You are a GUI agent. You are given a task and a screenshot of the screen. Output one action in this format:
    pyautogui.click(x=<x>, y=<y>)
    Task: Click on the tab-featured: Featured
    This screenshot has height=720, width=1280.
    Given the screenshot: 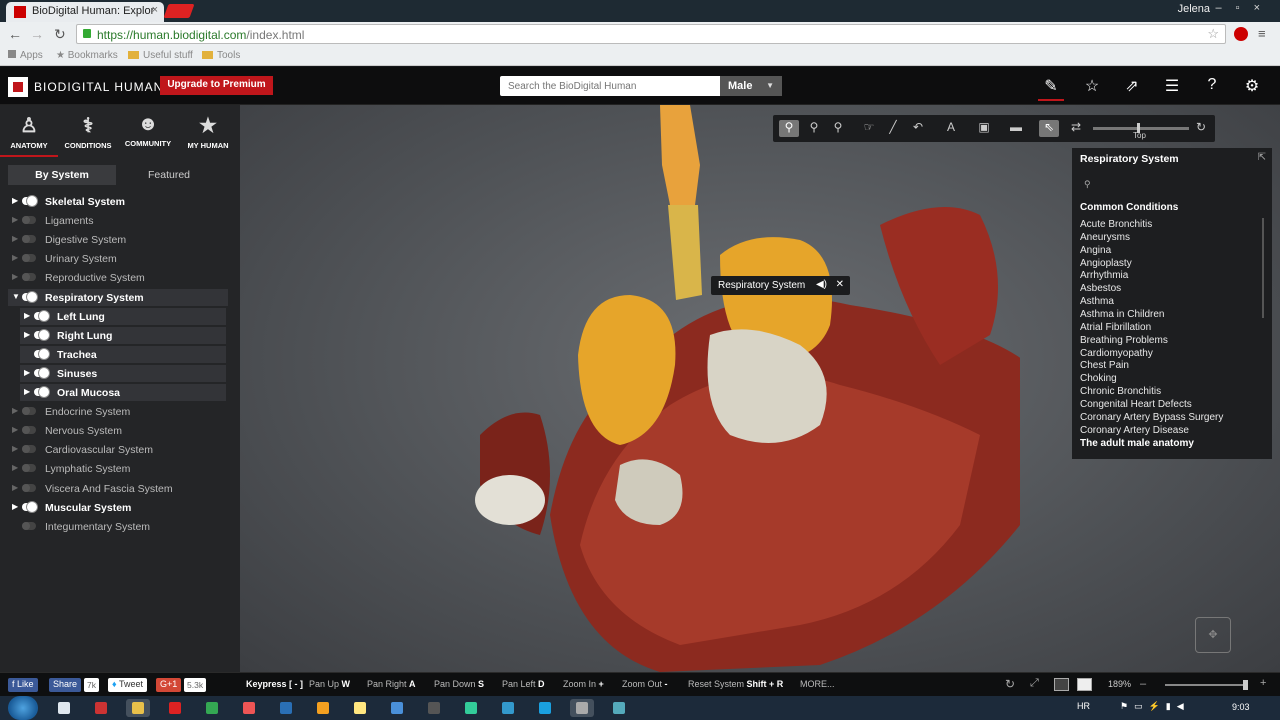 What is the action you would take?
    pyautogui.click(x=169, y=175)
    